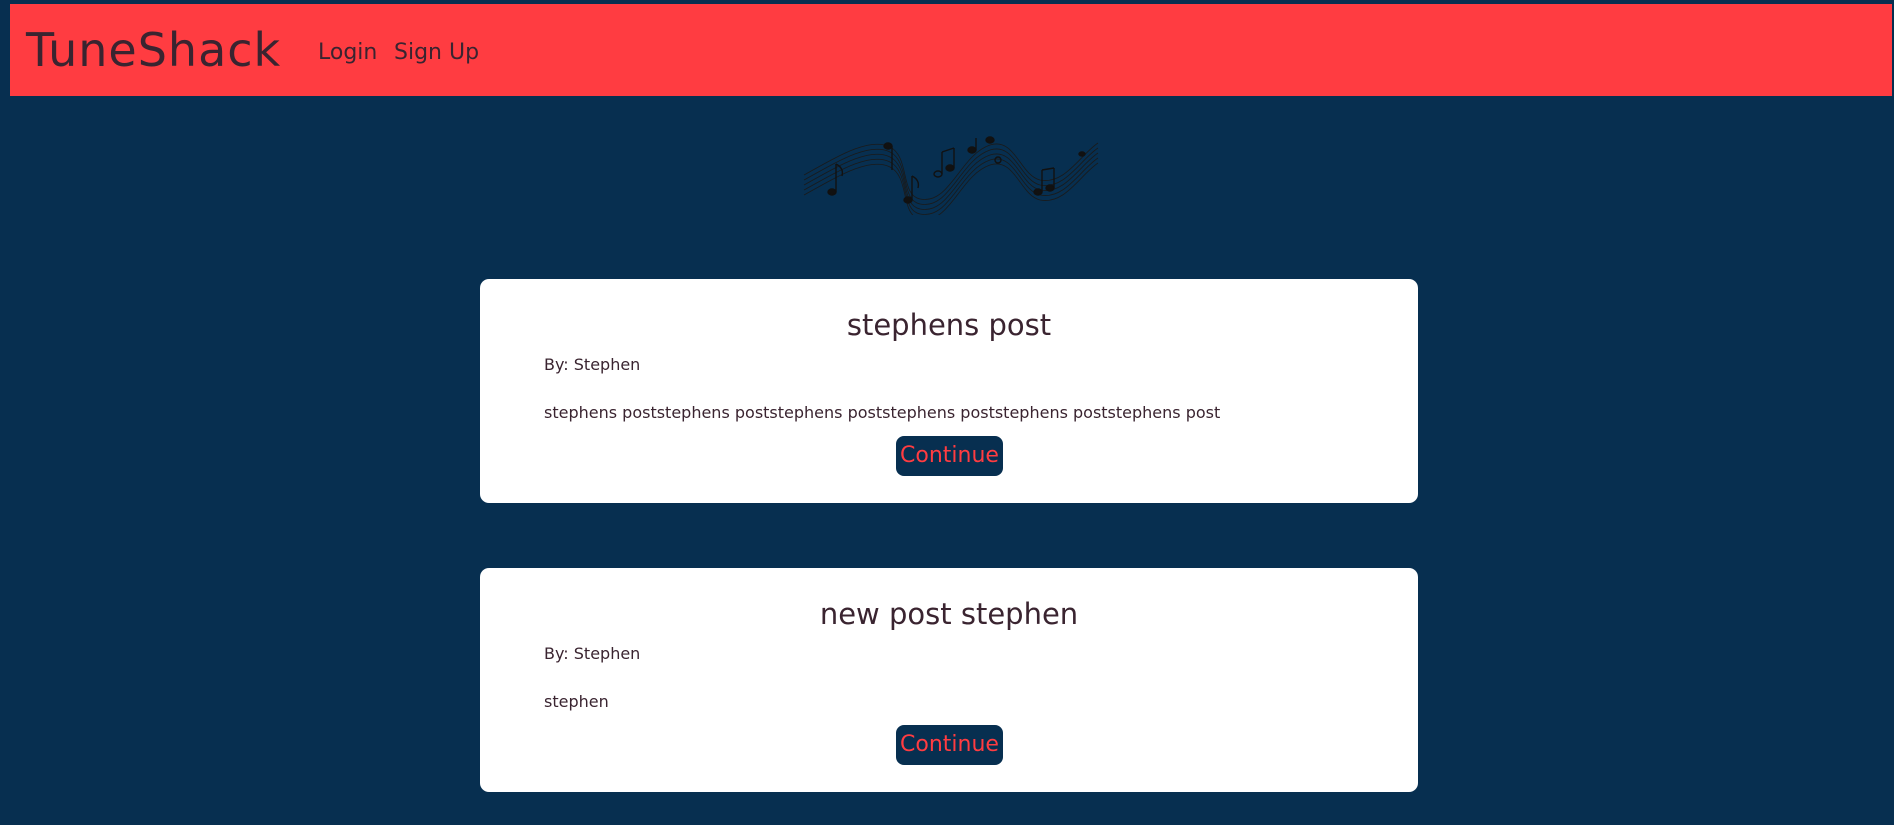 The image size is (1894, 825). I want to click on post-title: new post stephen, so click(949, 614).